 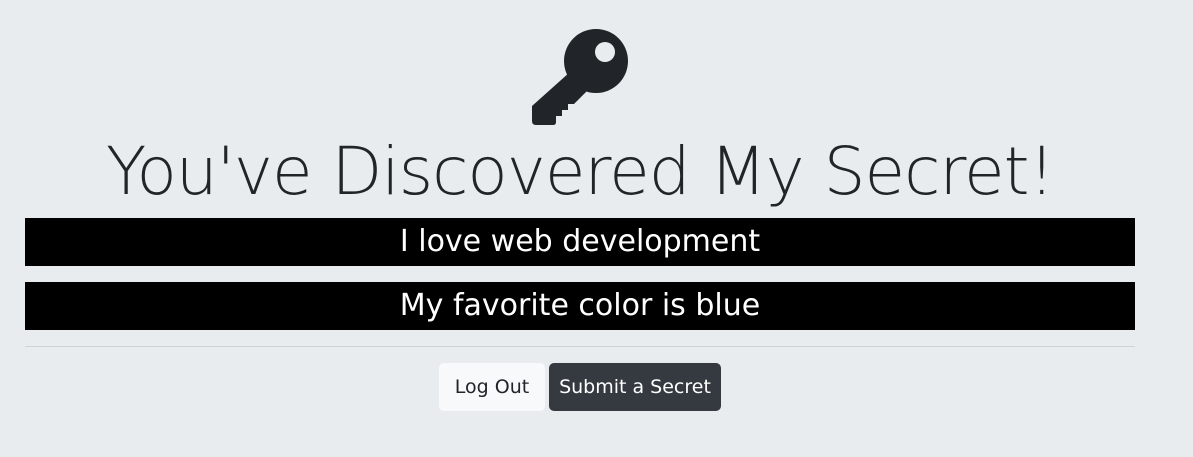 I want to click on logout-button: Log Out, so click(x=492, y=387).